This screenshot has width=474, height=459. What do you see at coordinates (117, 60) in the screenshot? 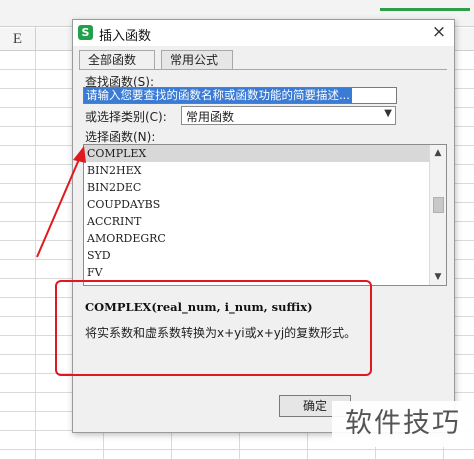
I see `tab-all-functions: 全部函数` at bounding box center [117, 60].